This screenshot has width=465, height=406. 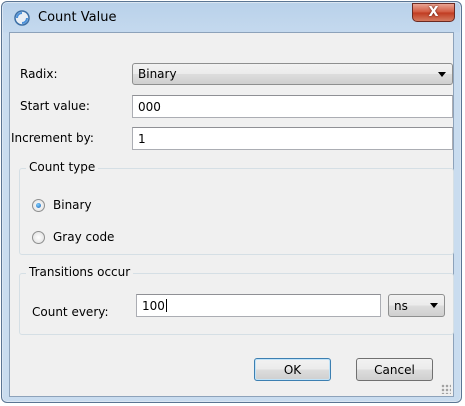 What do you see at coordinates (55, 106) in the screenshot?
I see `start-value-label: Start value:` at bounding box center [55, 106].